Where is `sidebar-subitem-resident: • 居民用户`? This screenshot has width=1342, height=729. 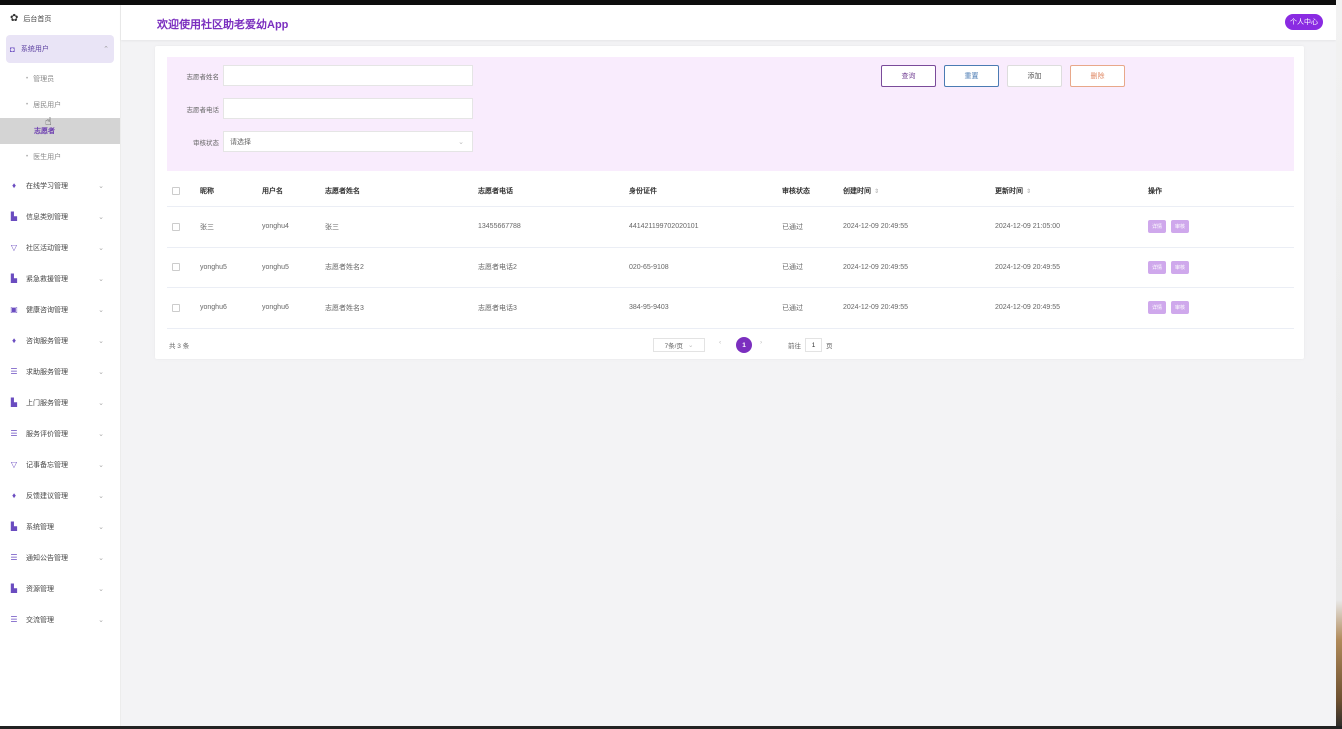 sidebar-subitem-resident: • 居民用户 is located at coordinates (60, 105).